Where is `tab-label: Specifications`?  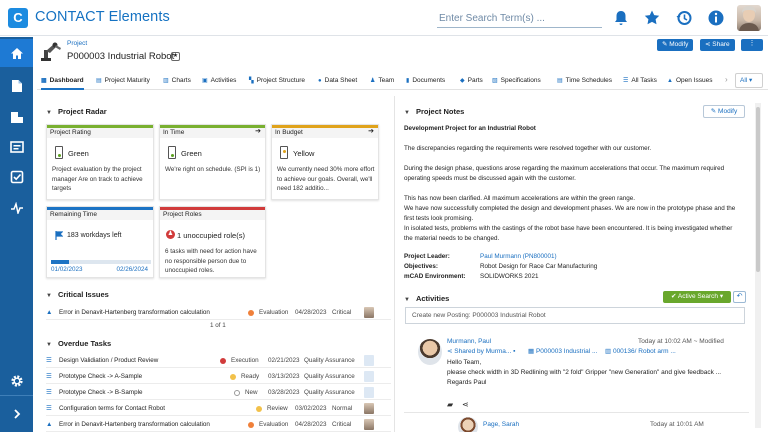
tab-label: Specifications is located at coordinates (520, 80).